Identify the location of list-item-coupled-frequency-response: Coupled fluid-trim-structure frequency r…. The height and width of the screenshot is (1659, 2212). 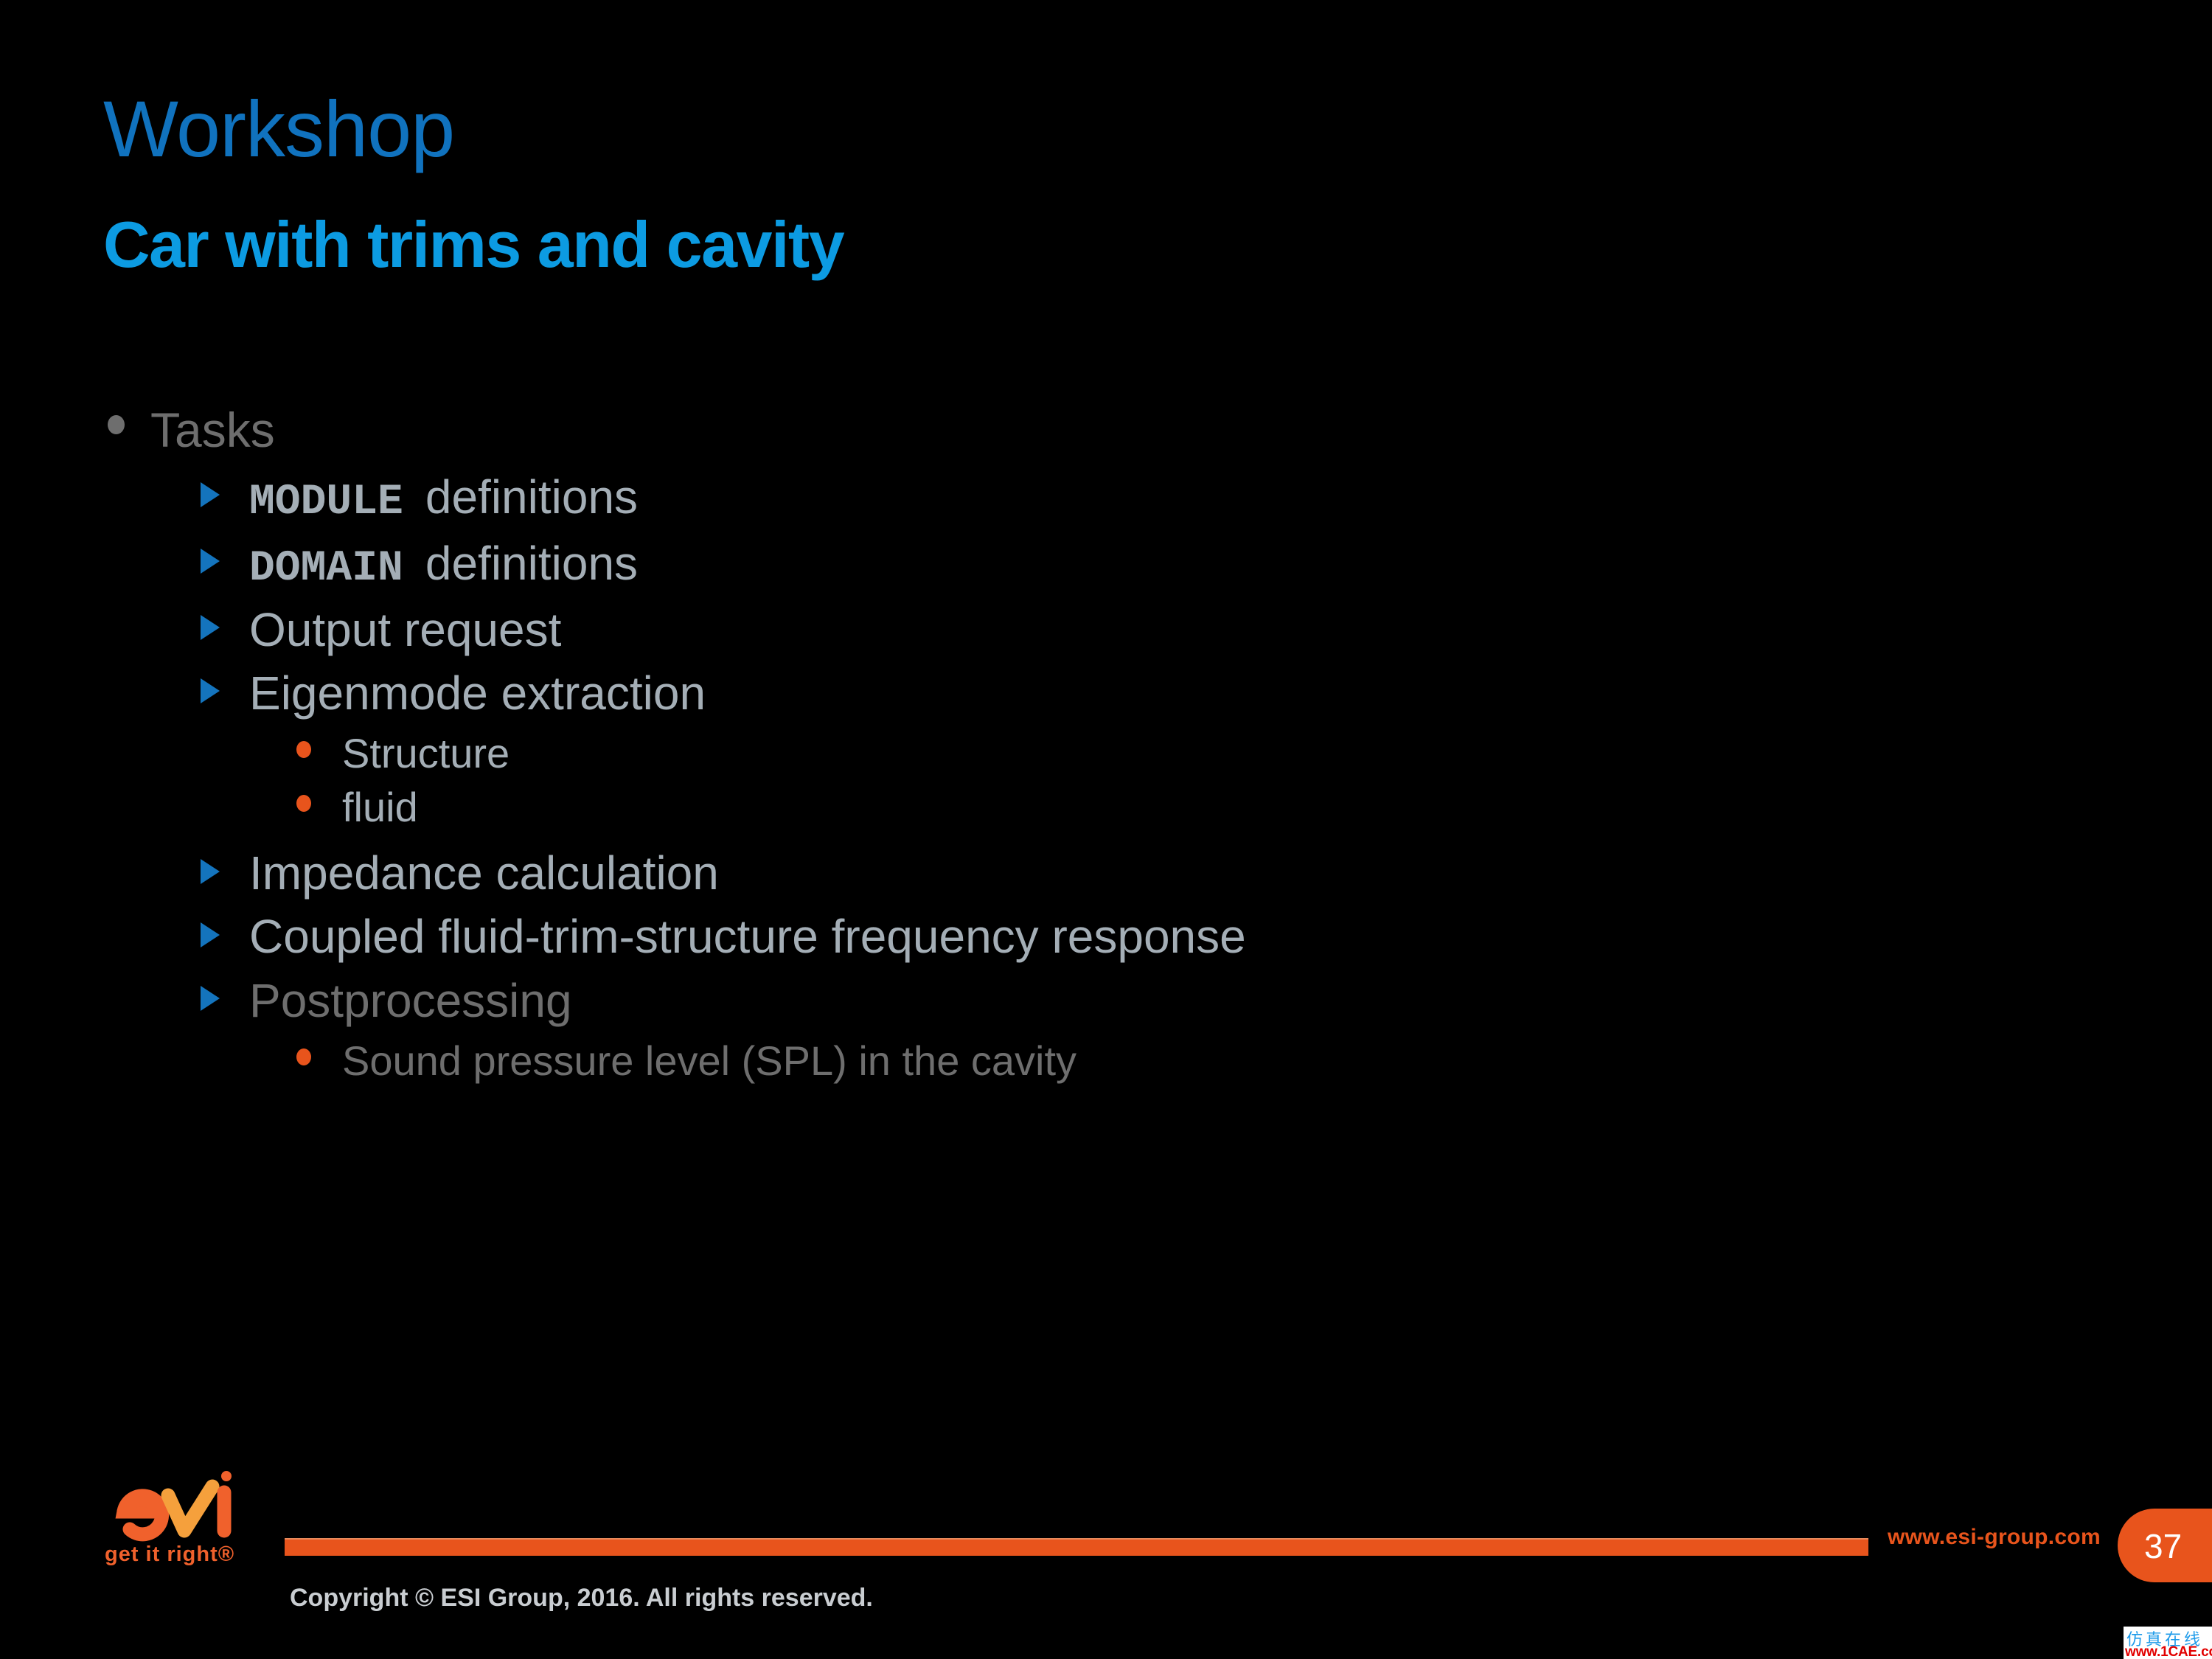
(1117, 936).